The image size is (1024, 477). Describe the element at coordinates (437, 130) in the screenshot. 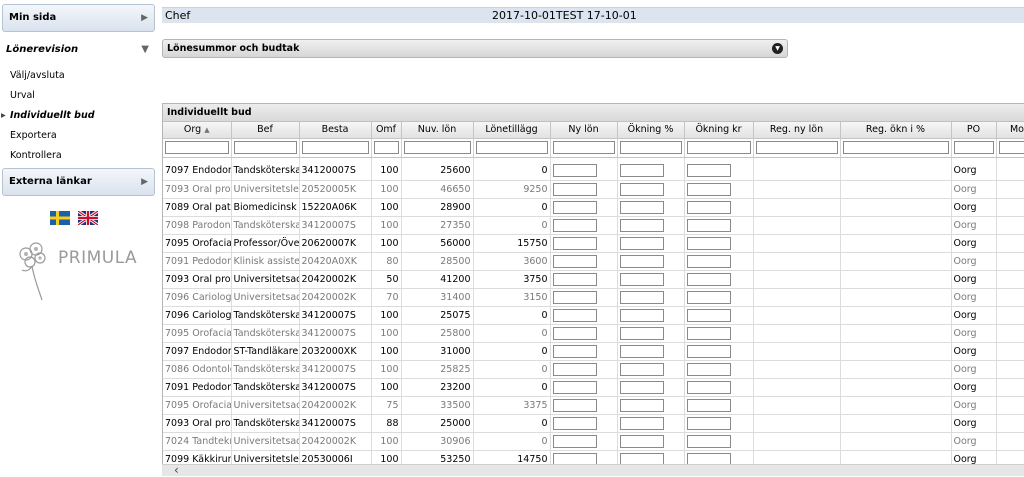

I see `column-header-nuv-lon: Nuv. lön` at that location.